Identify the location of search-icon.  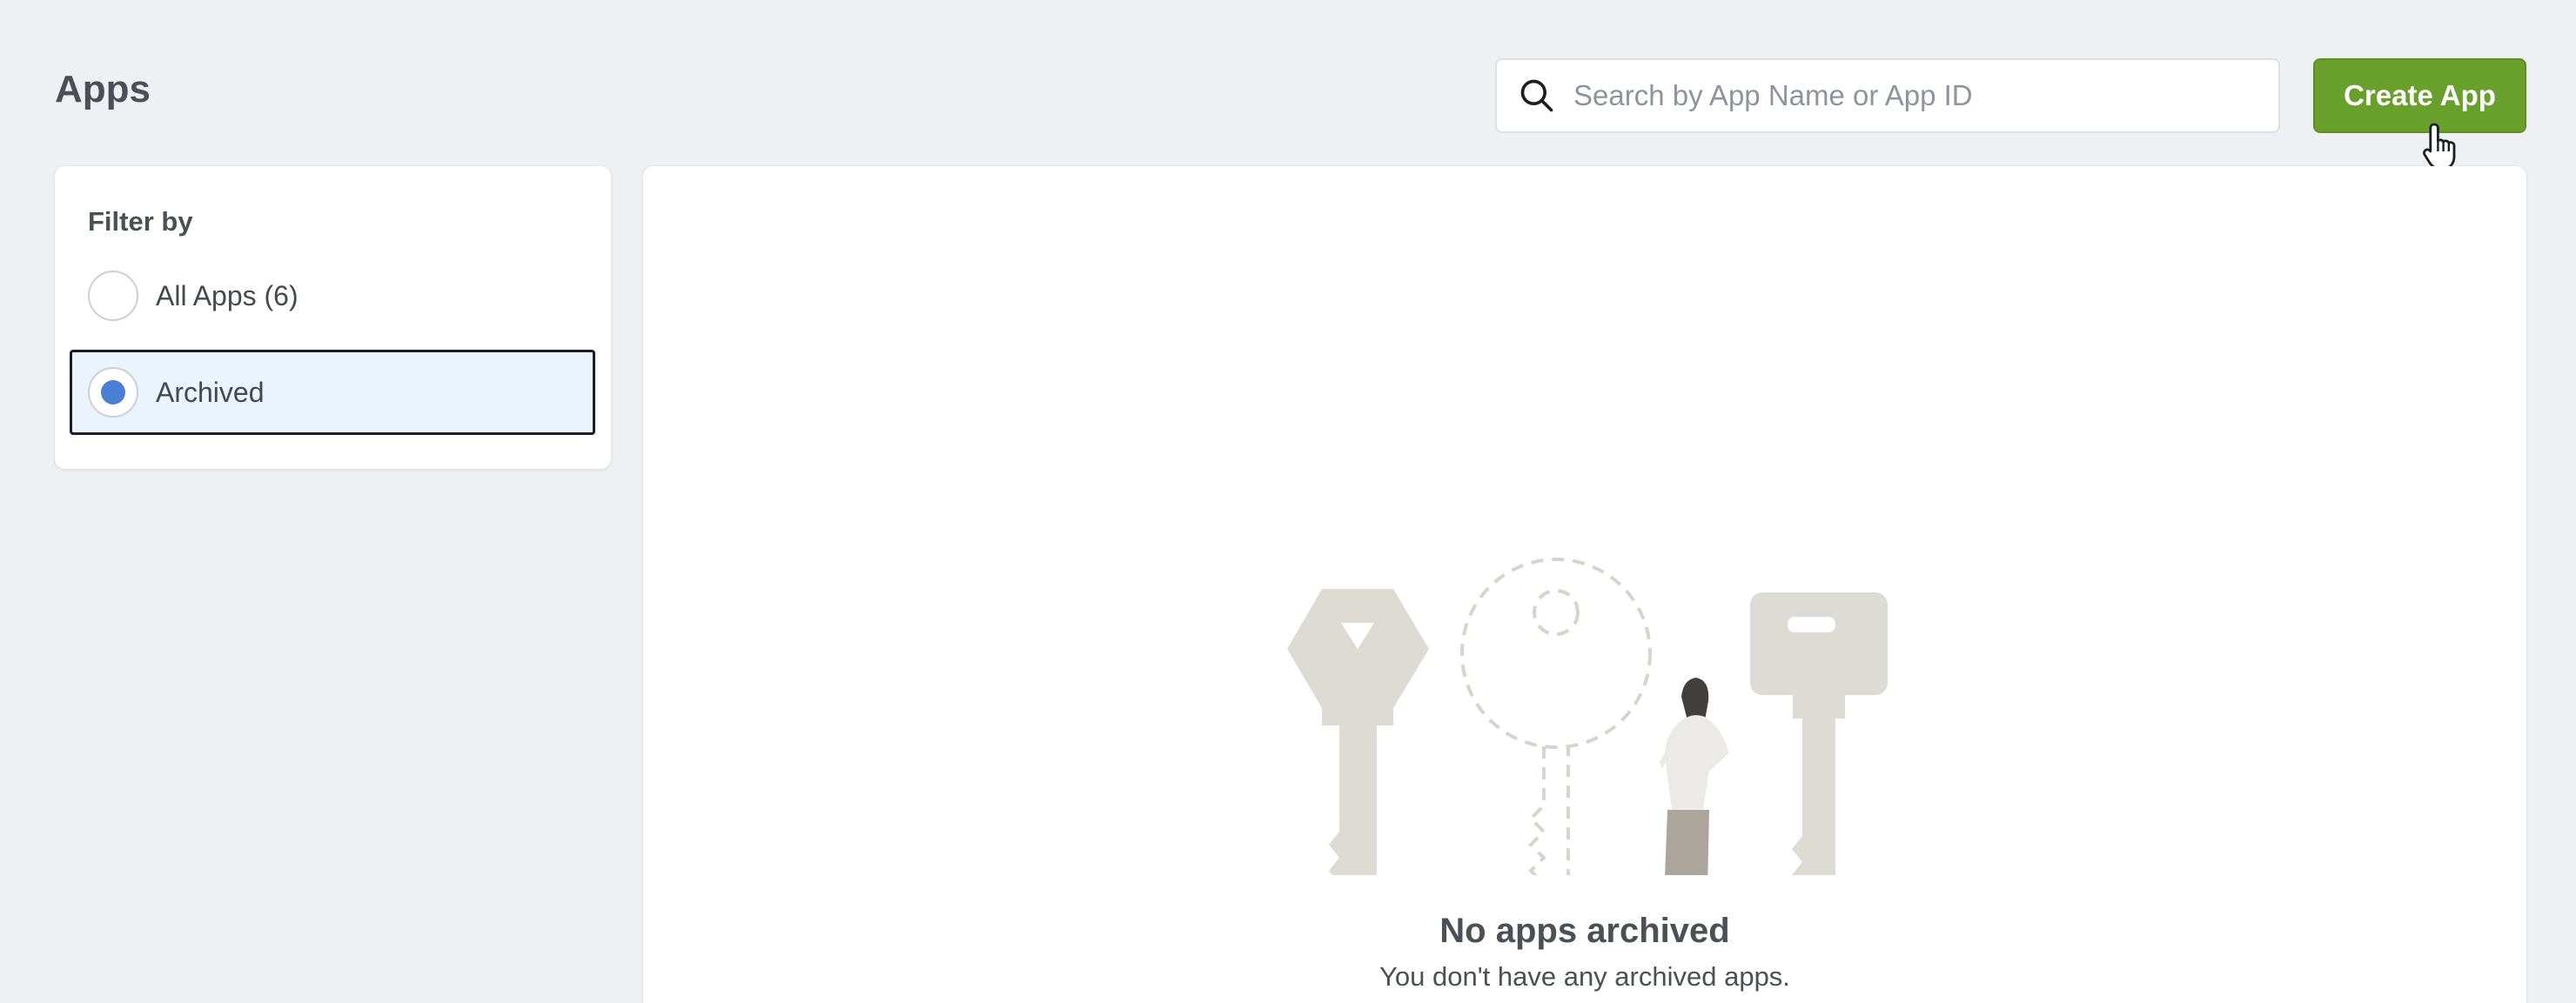
(1537, 95).